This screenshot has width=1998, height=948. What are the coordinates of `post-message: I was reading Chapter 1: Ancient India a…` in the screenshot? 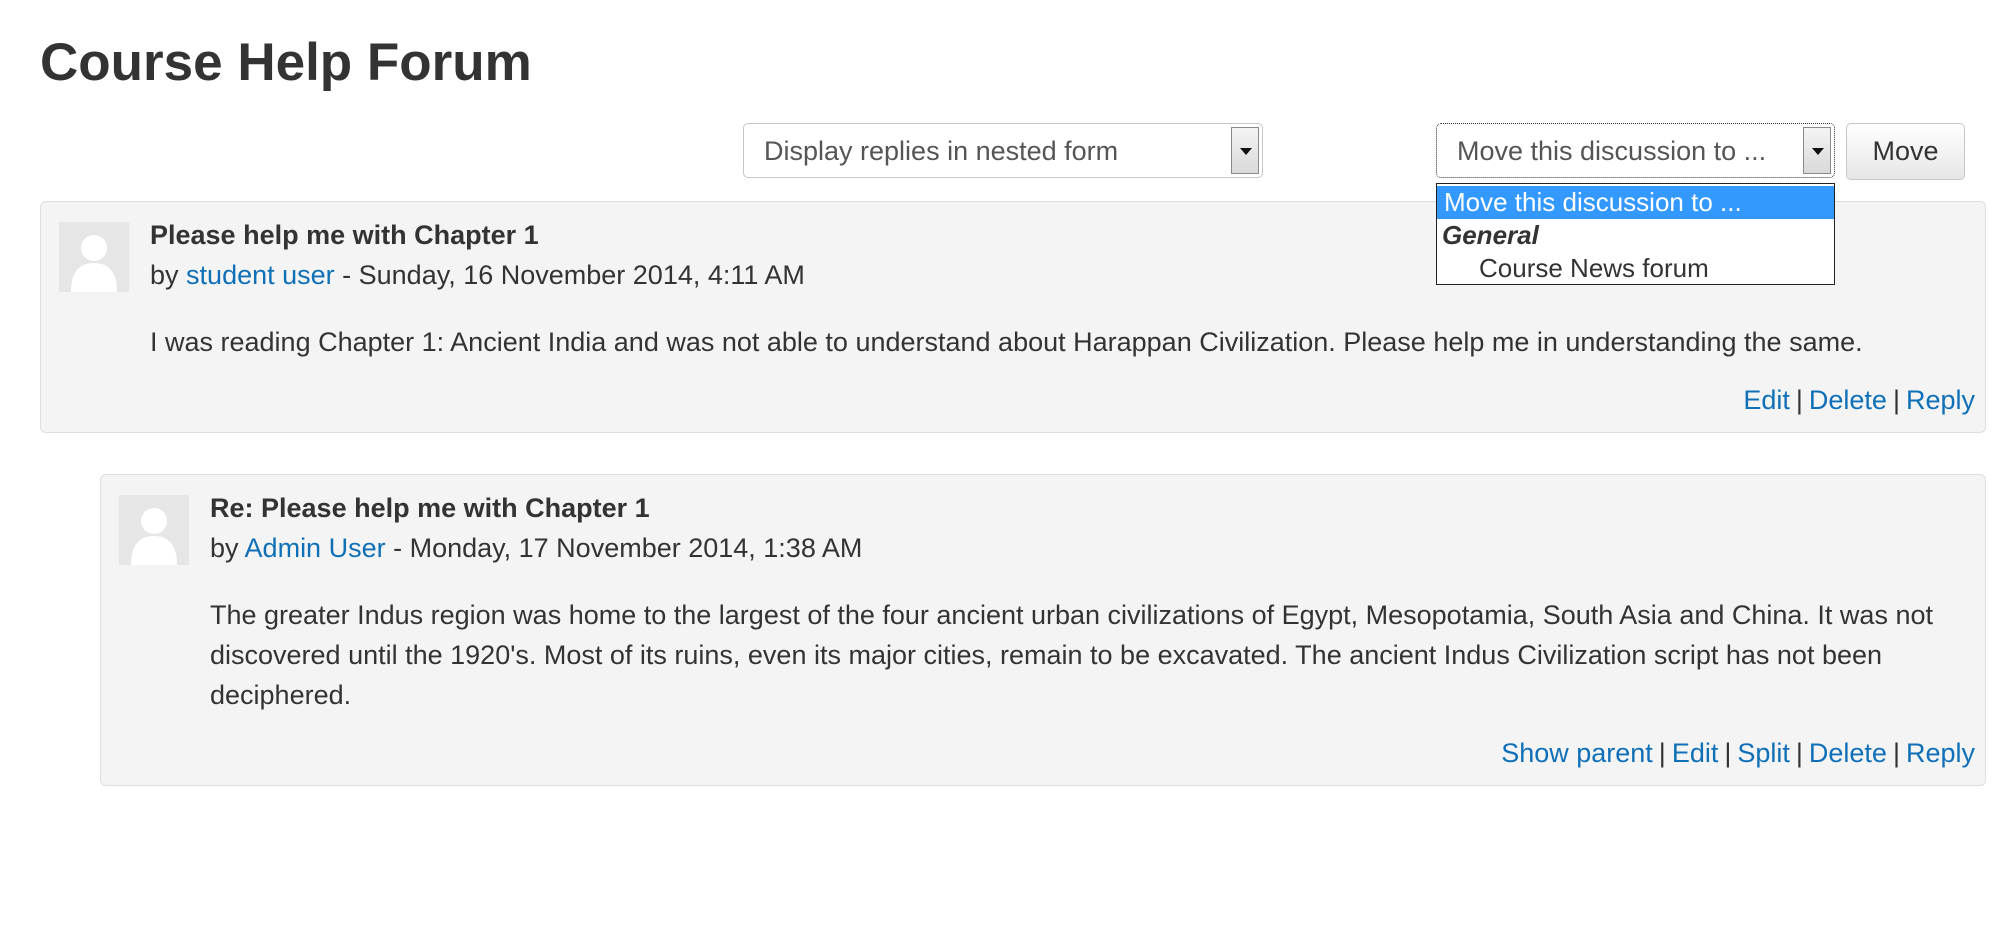 It's located at (1006, 342).